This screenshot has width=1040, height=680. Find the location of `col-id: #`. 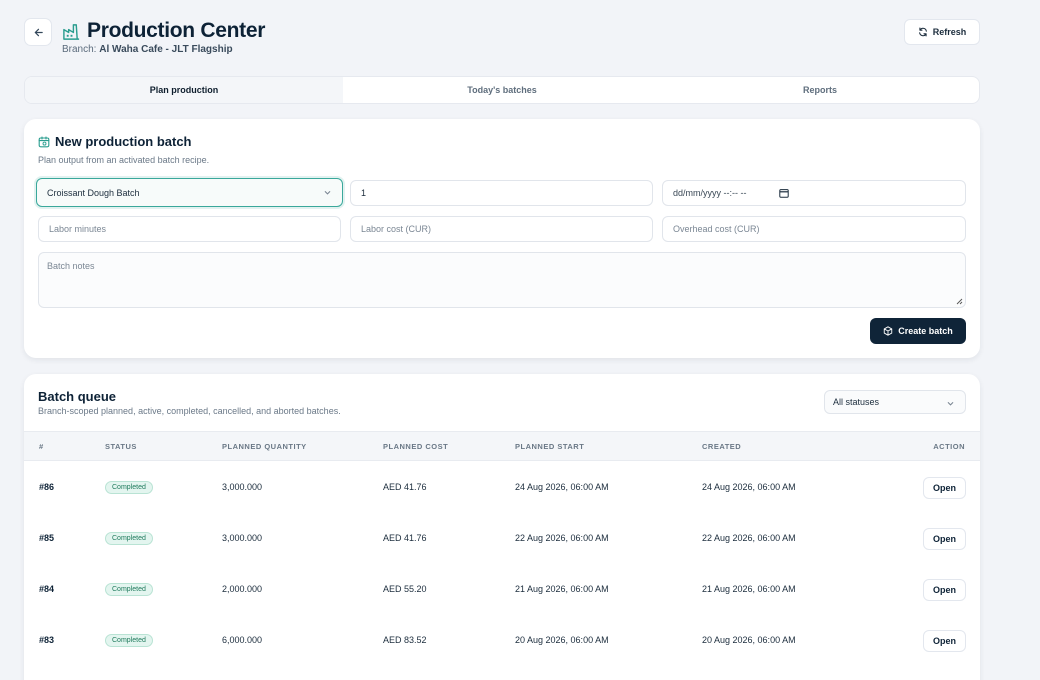

col-id: # is located at coordinates (41, 446).